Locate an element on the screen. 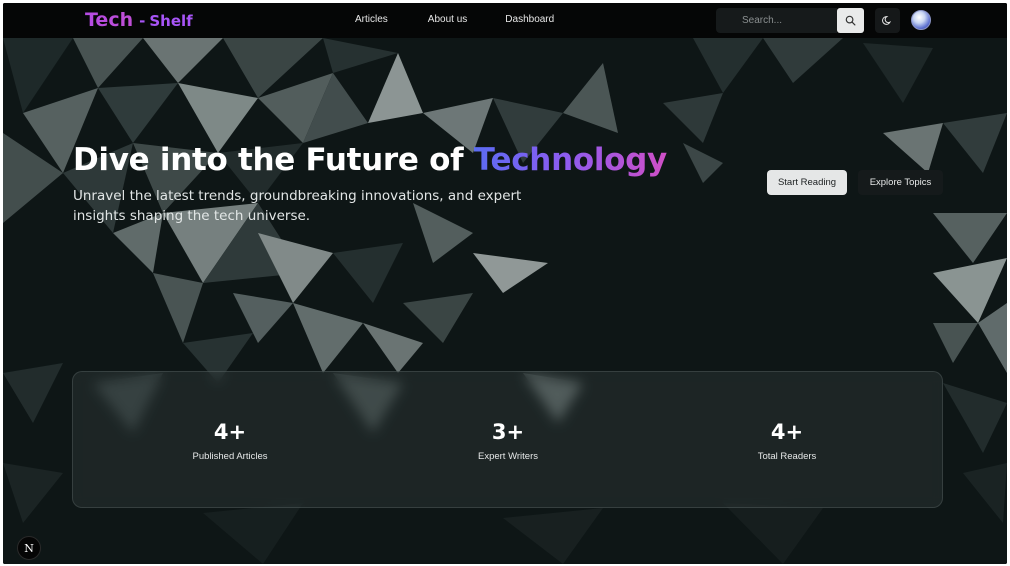  stat-label: Total Readers is located at coordinates (787, 456).